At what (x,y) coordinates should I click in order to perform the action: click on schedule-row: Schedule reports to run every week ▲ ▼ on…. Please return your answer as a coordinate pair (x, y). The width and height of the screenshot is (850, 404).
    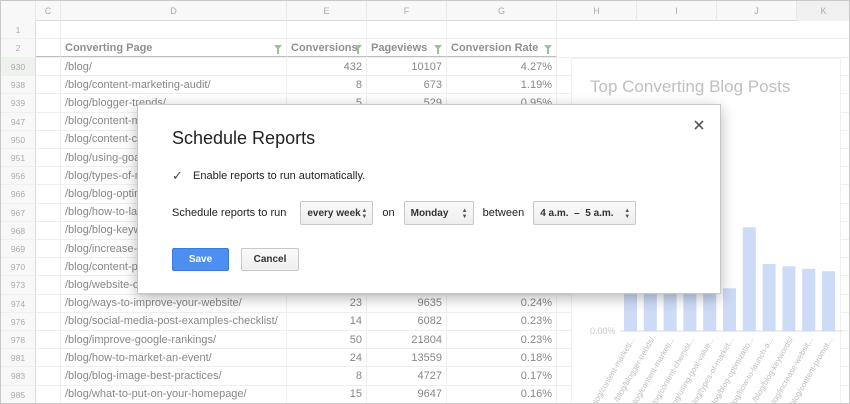
    Looking at the image, I should click on (404, 213).